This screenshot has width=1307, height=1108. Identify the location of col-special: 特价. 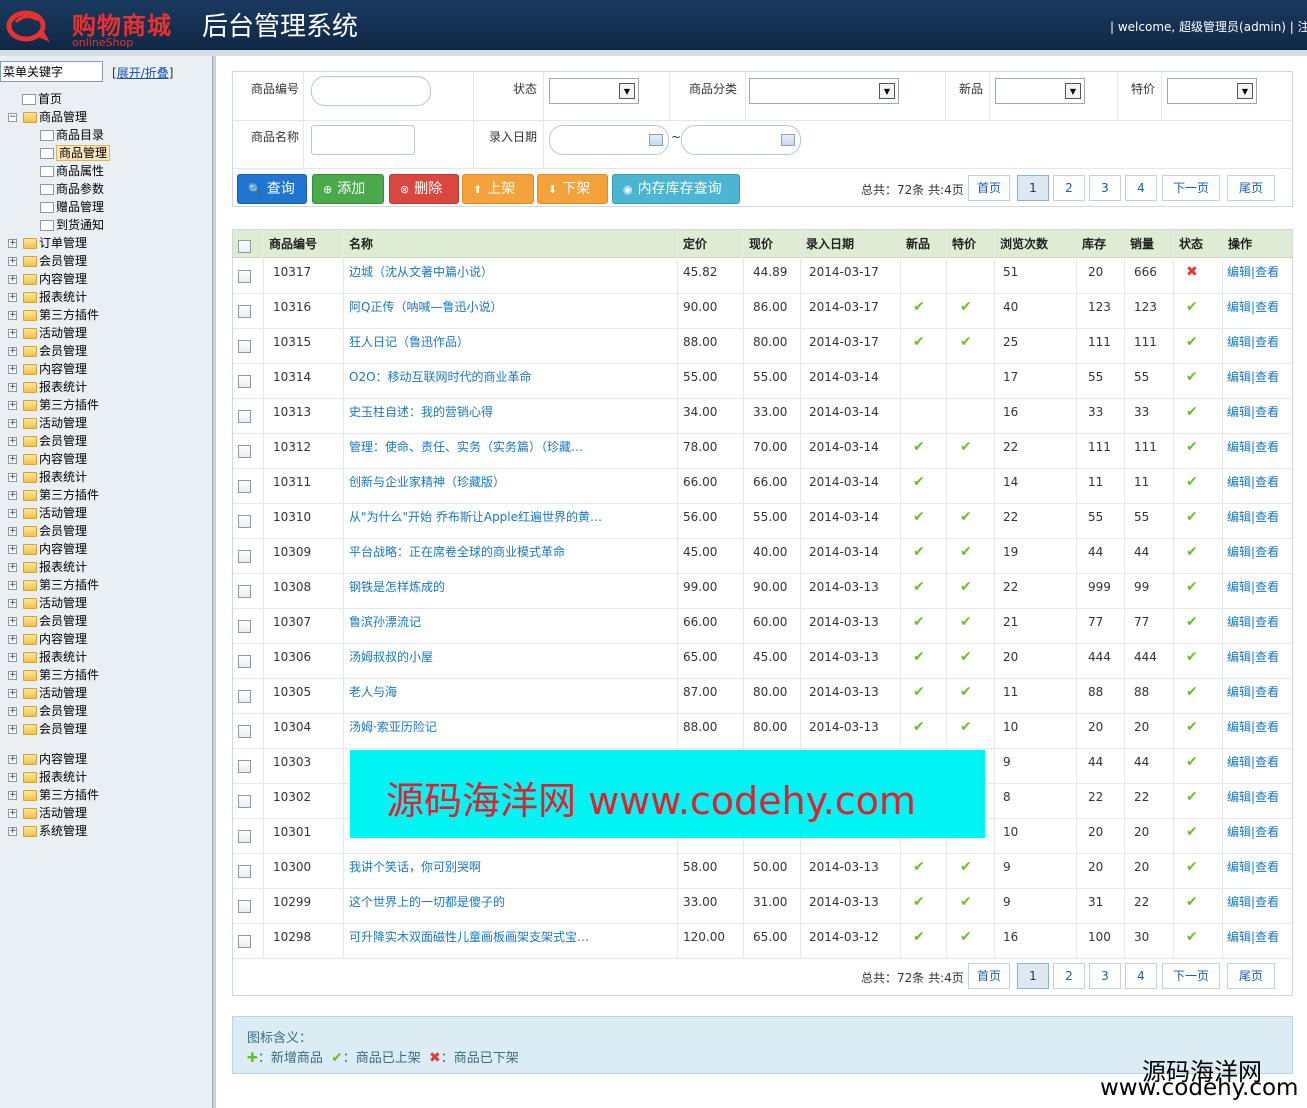
(964, 244).